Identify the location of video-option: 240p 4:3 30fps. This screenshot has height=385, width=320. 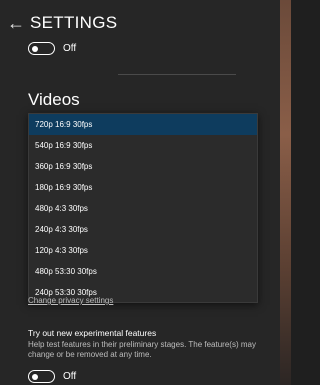
(143, 229).